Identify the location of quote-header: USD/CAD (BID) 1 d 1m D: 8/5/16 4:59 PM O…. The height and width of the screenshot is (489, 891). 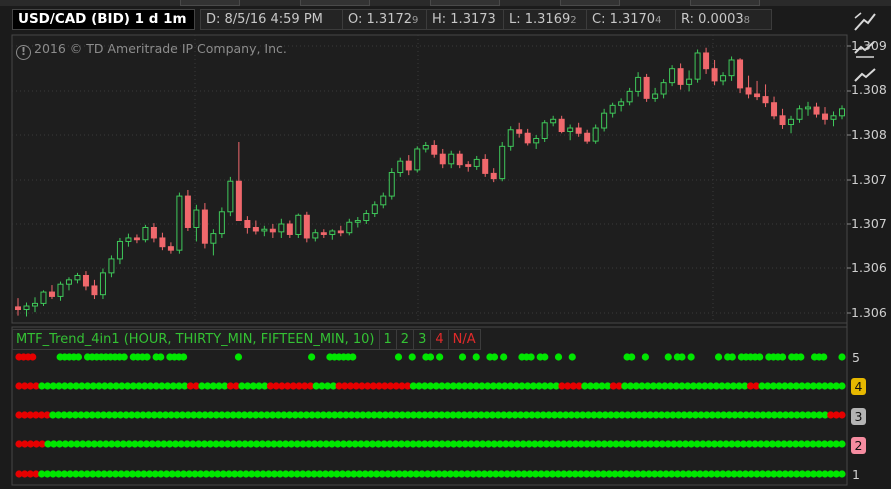
(429, 19).